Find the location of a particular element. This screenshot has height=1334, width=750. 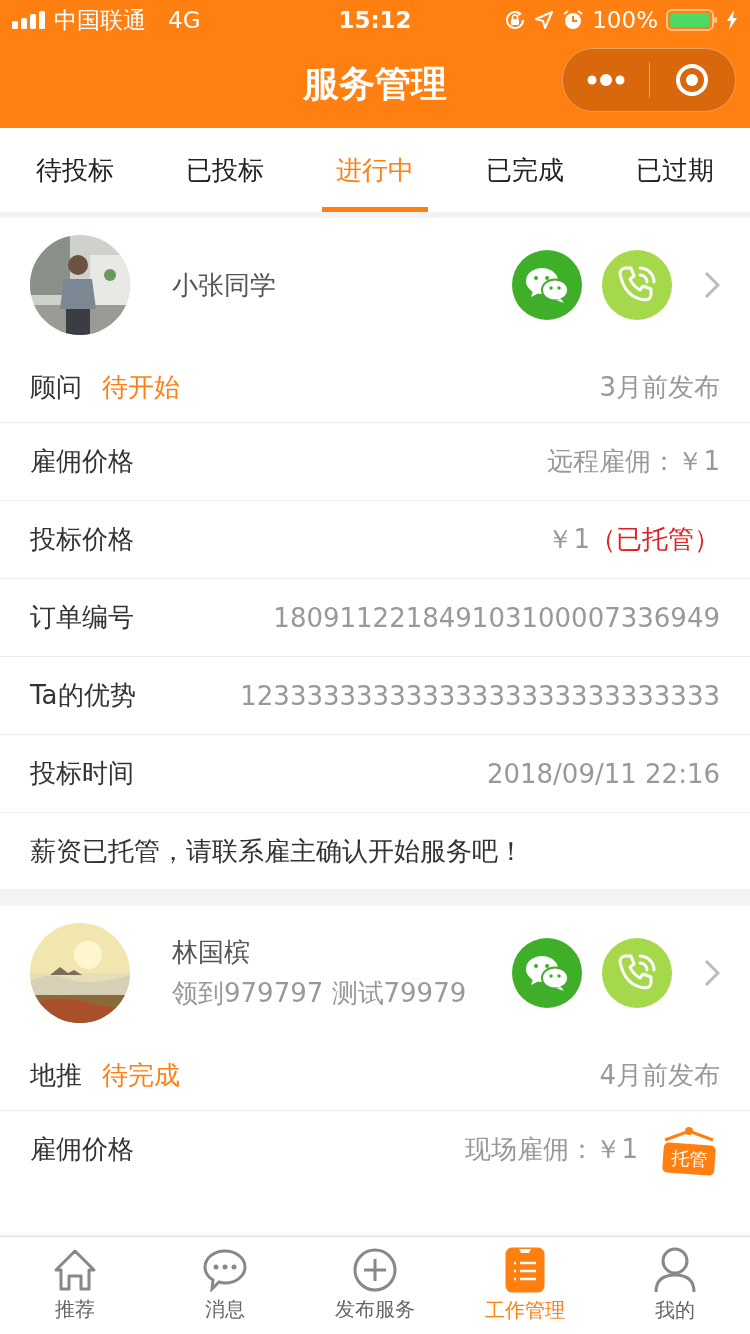

publish-time: 4月前发布 is located at coordinates (659, 1075).